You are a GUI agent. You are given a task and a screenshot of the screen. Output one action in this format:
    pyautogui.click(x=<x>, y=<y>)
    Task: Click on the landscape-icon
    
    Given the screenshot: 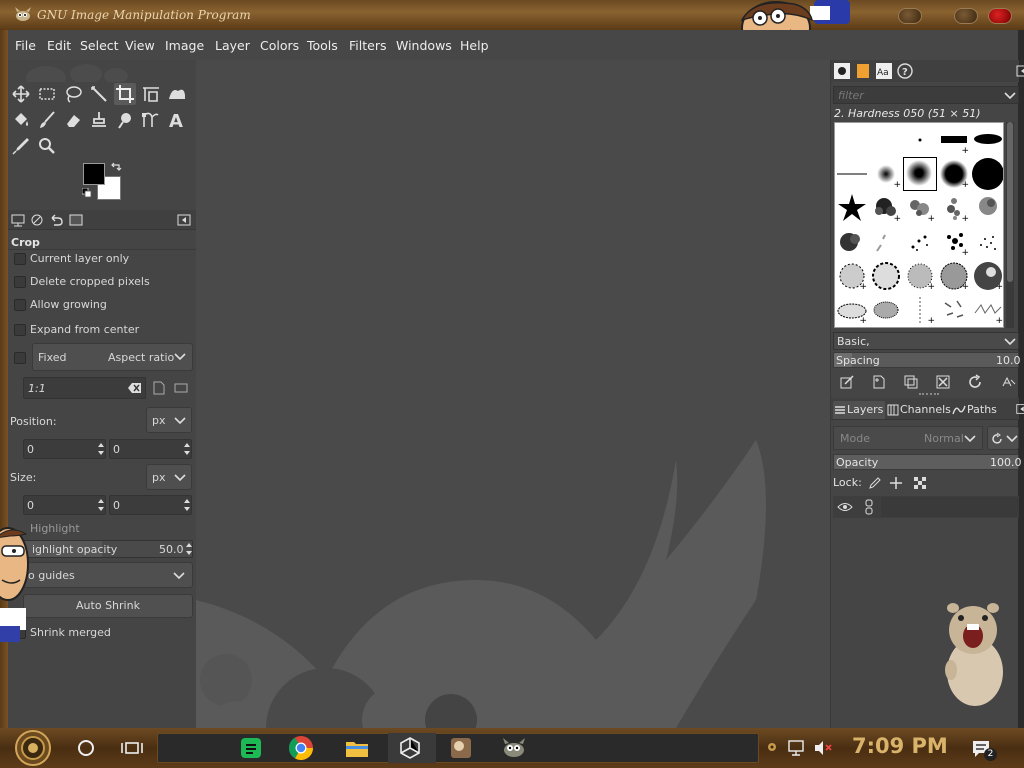 What is the action you would take?
    pyautogui.click(x=181, y=388)
    